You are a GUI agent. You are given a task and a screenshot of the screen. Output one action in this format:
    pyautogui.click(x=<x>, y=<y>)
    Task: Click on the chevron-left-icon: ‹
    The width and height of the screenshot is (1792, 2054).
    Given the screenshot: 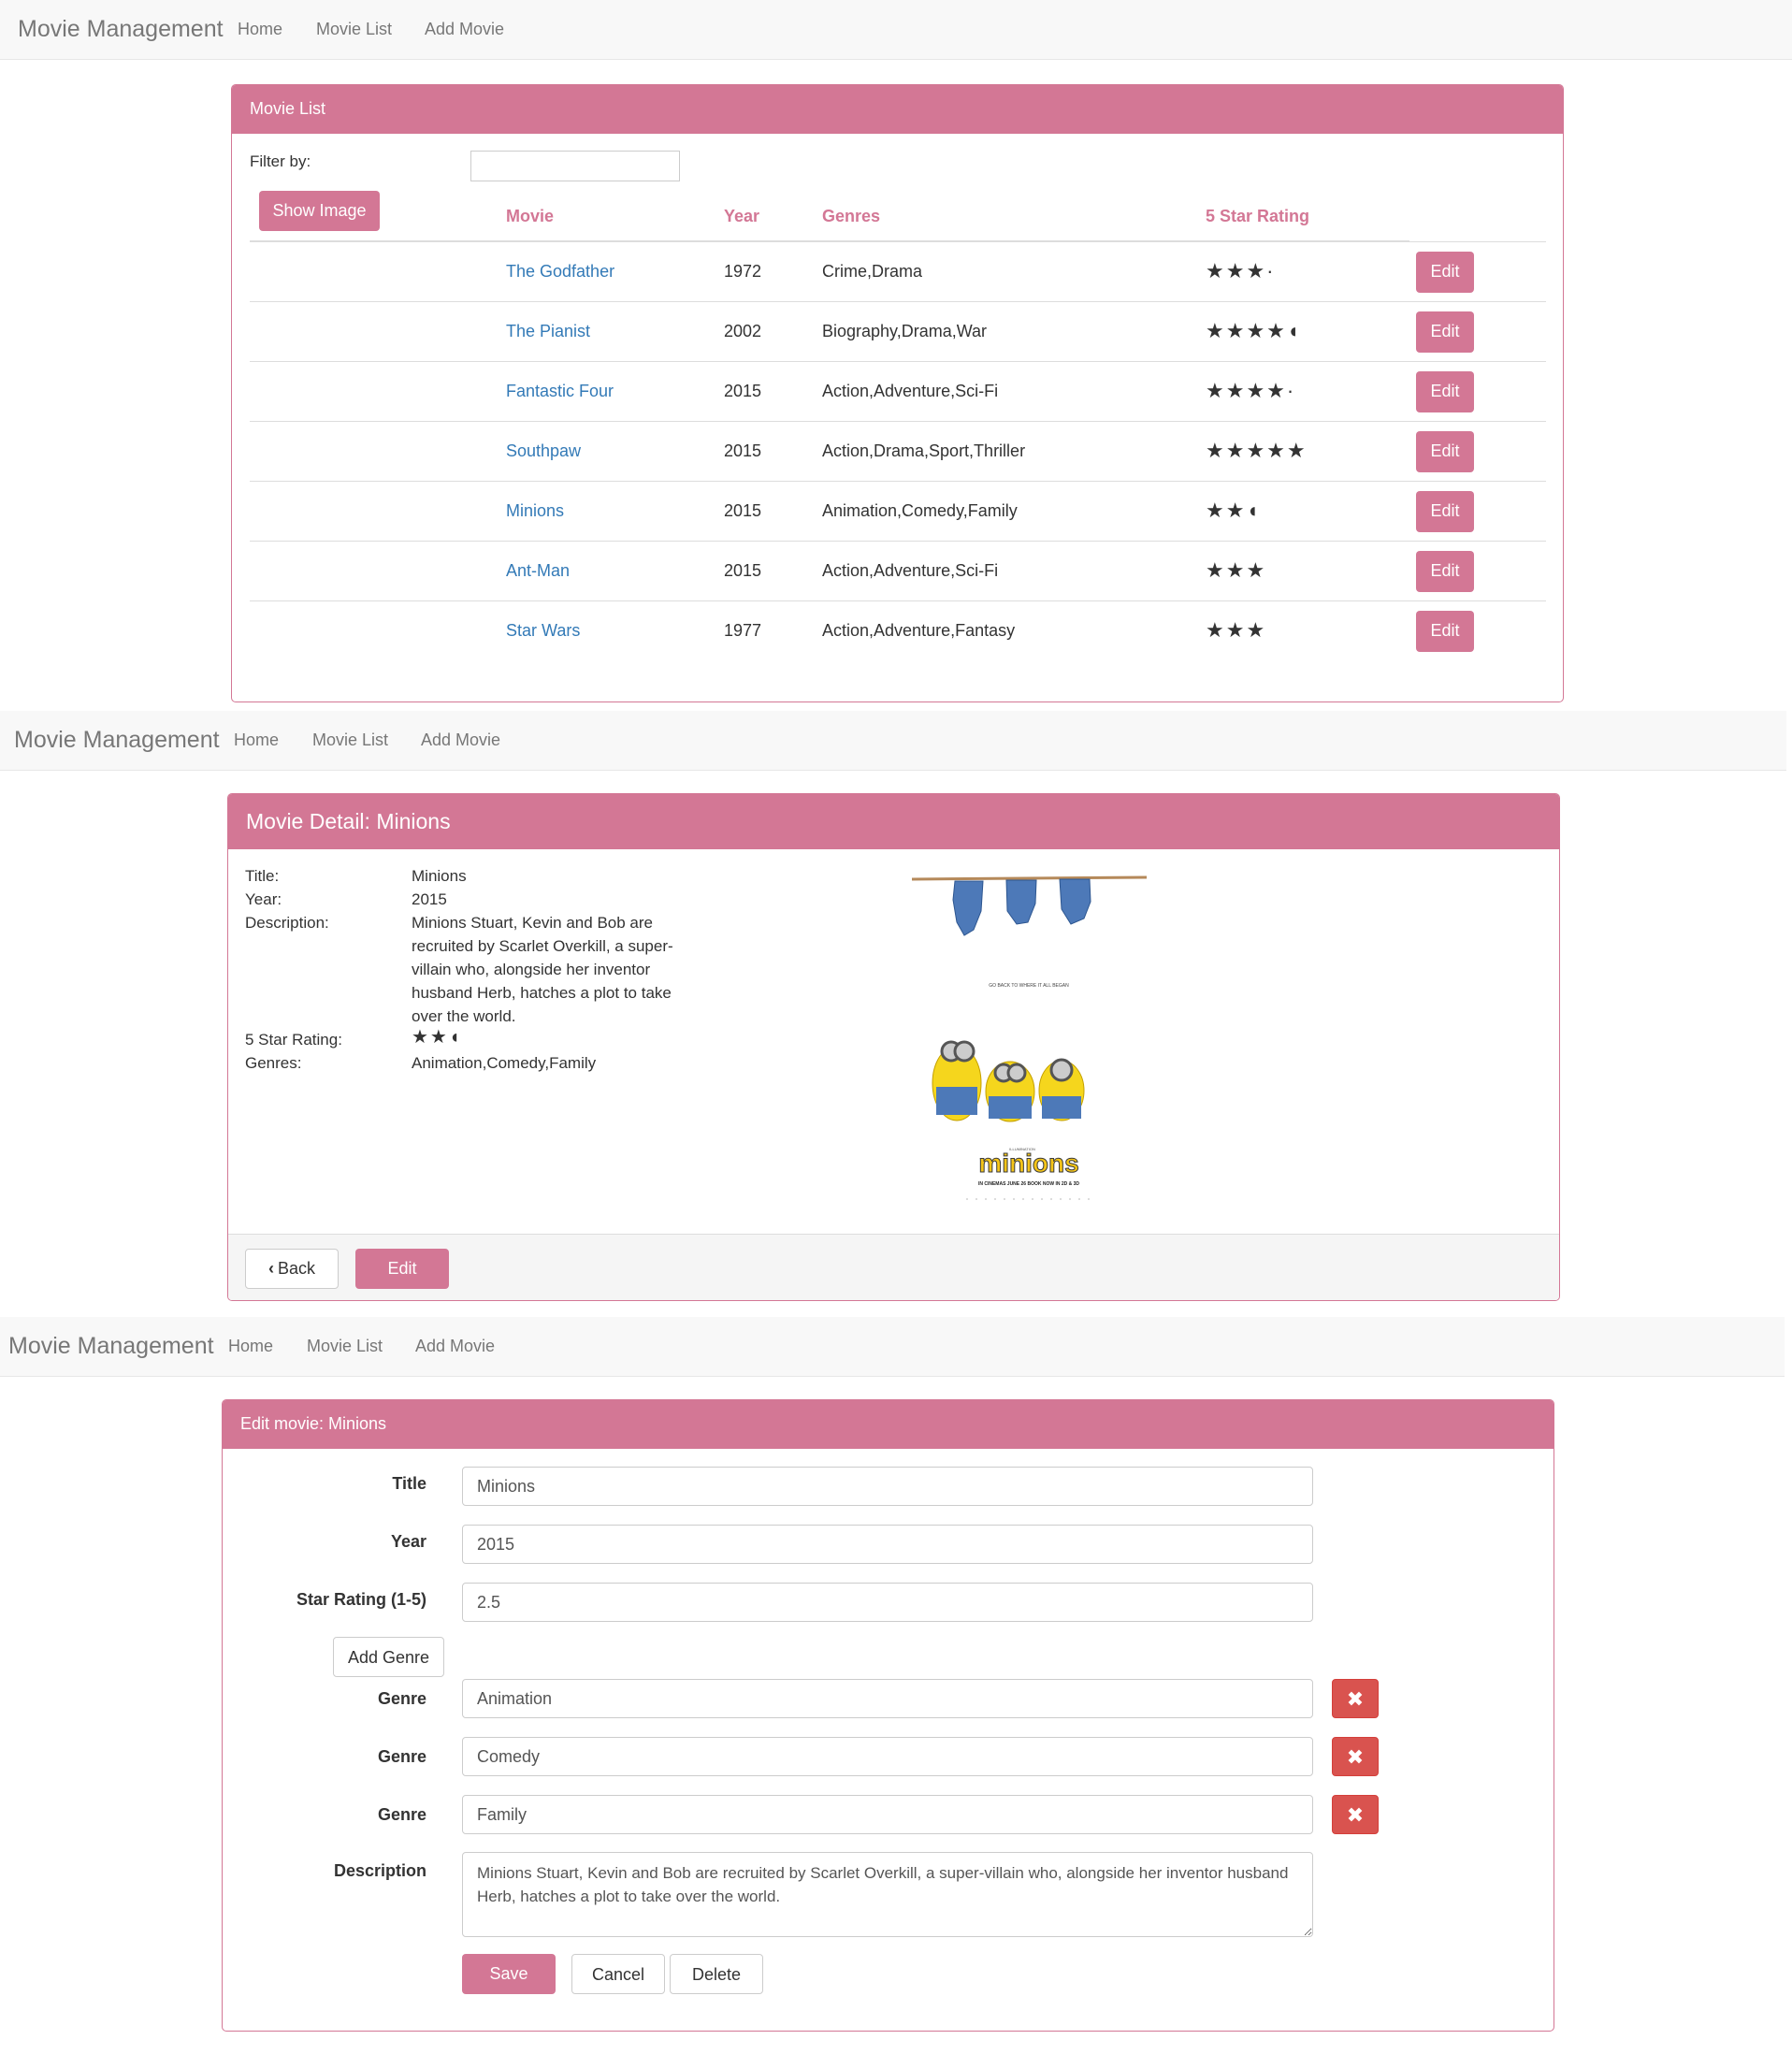 What is the action you would take?
    pyautogui.click(x=270, y=1269)
    